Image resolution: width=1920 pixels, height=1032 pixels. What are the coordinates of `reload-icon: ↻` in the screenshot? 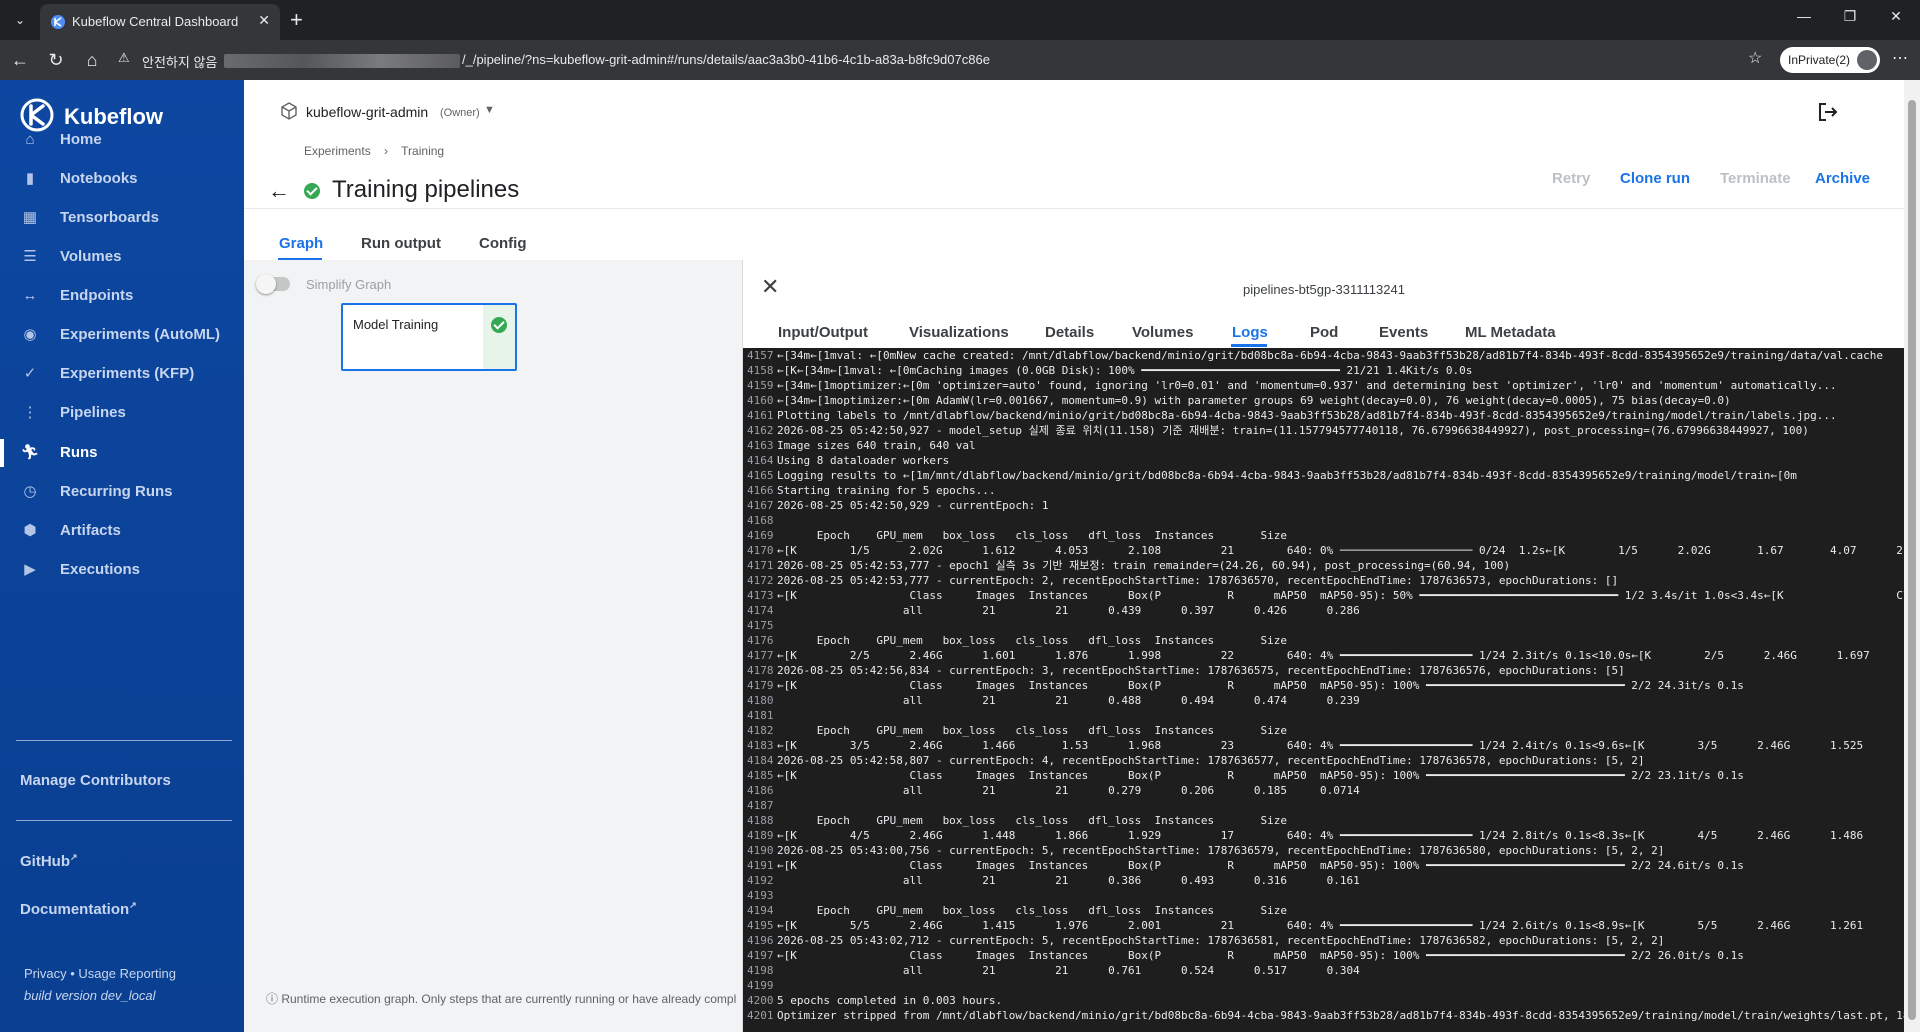 It's located at (56, 60).